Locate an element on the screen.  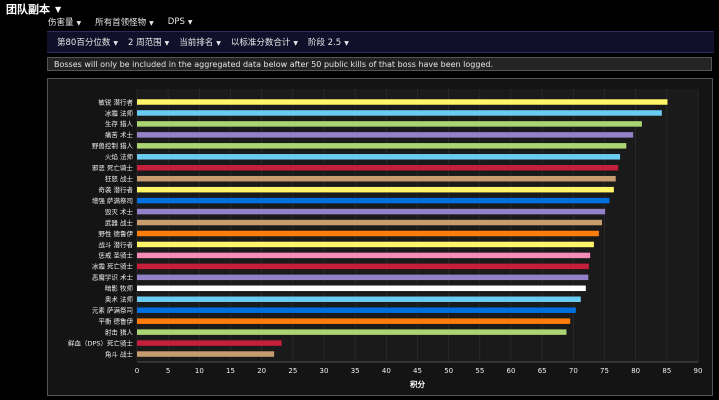
category-label: 邪恶 死亡骑士 is located at coordinates (113, 167).